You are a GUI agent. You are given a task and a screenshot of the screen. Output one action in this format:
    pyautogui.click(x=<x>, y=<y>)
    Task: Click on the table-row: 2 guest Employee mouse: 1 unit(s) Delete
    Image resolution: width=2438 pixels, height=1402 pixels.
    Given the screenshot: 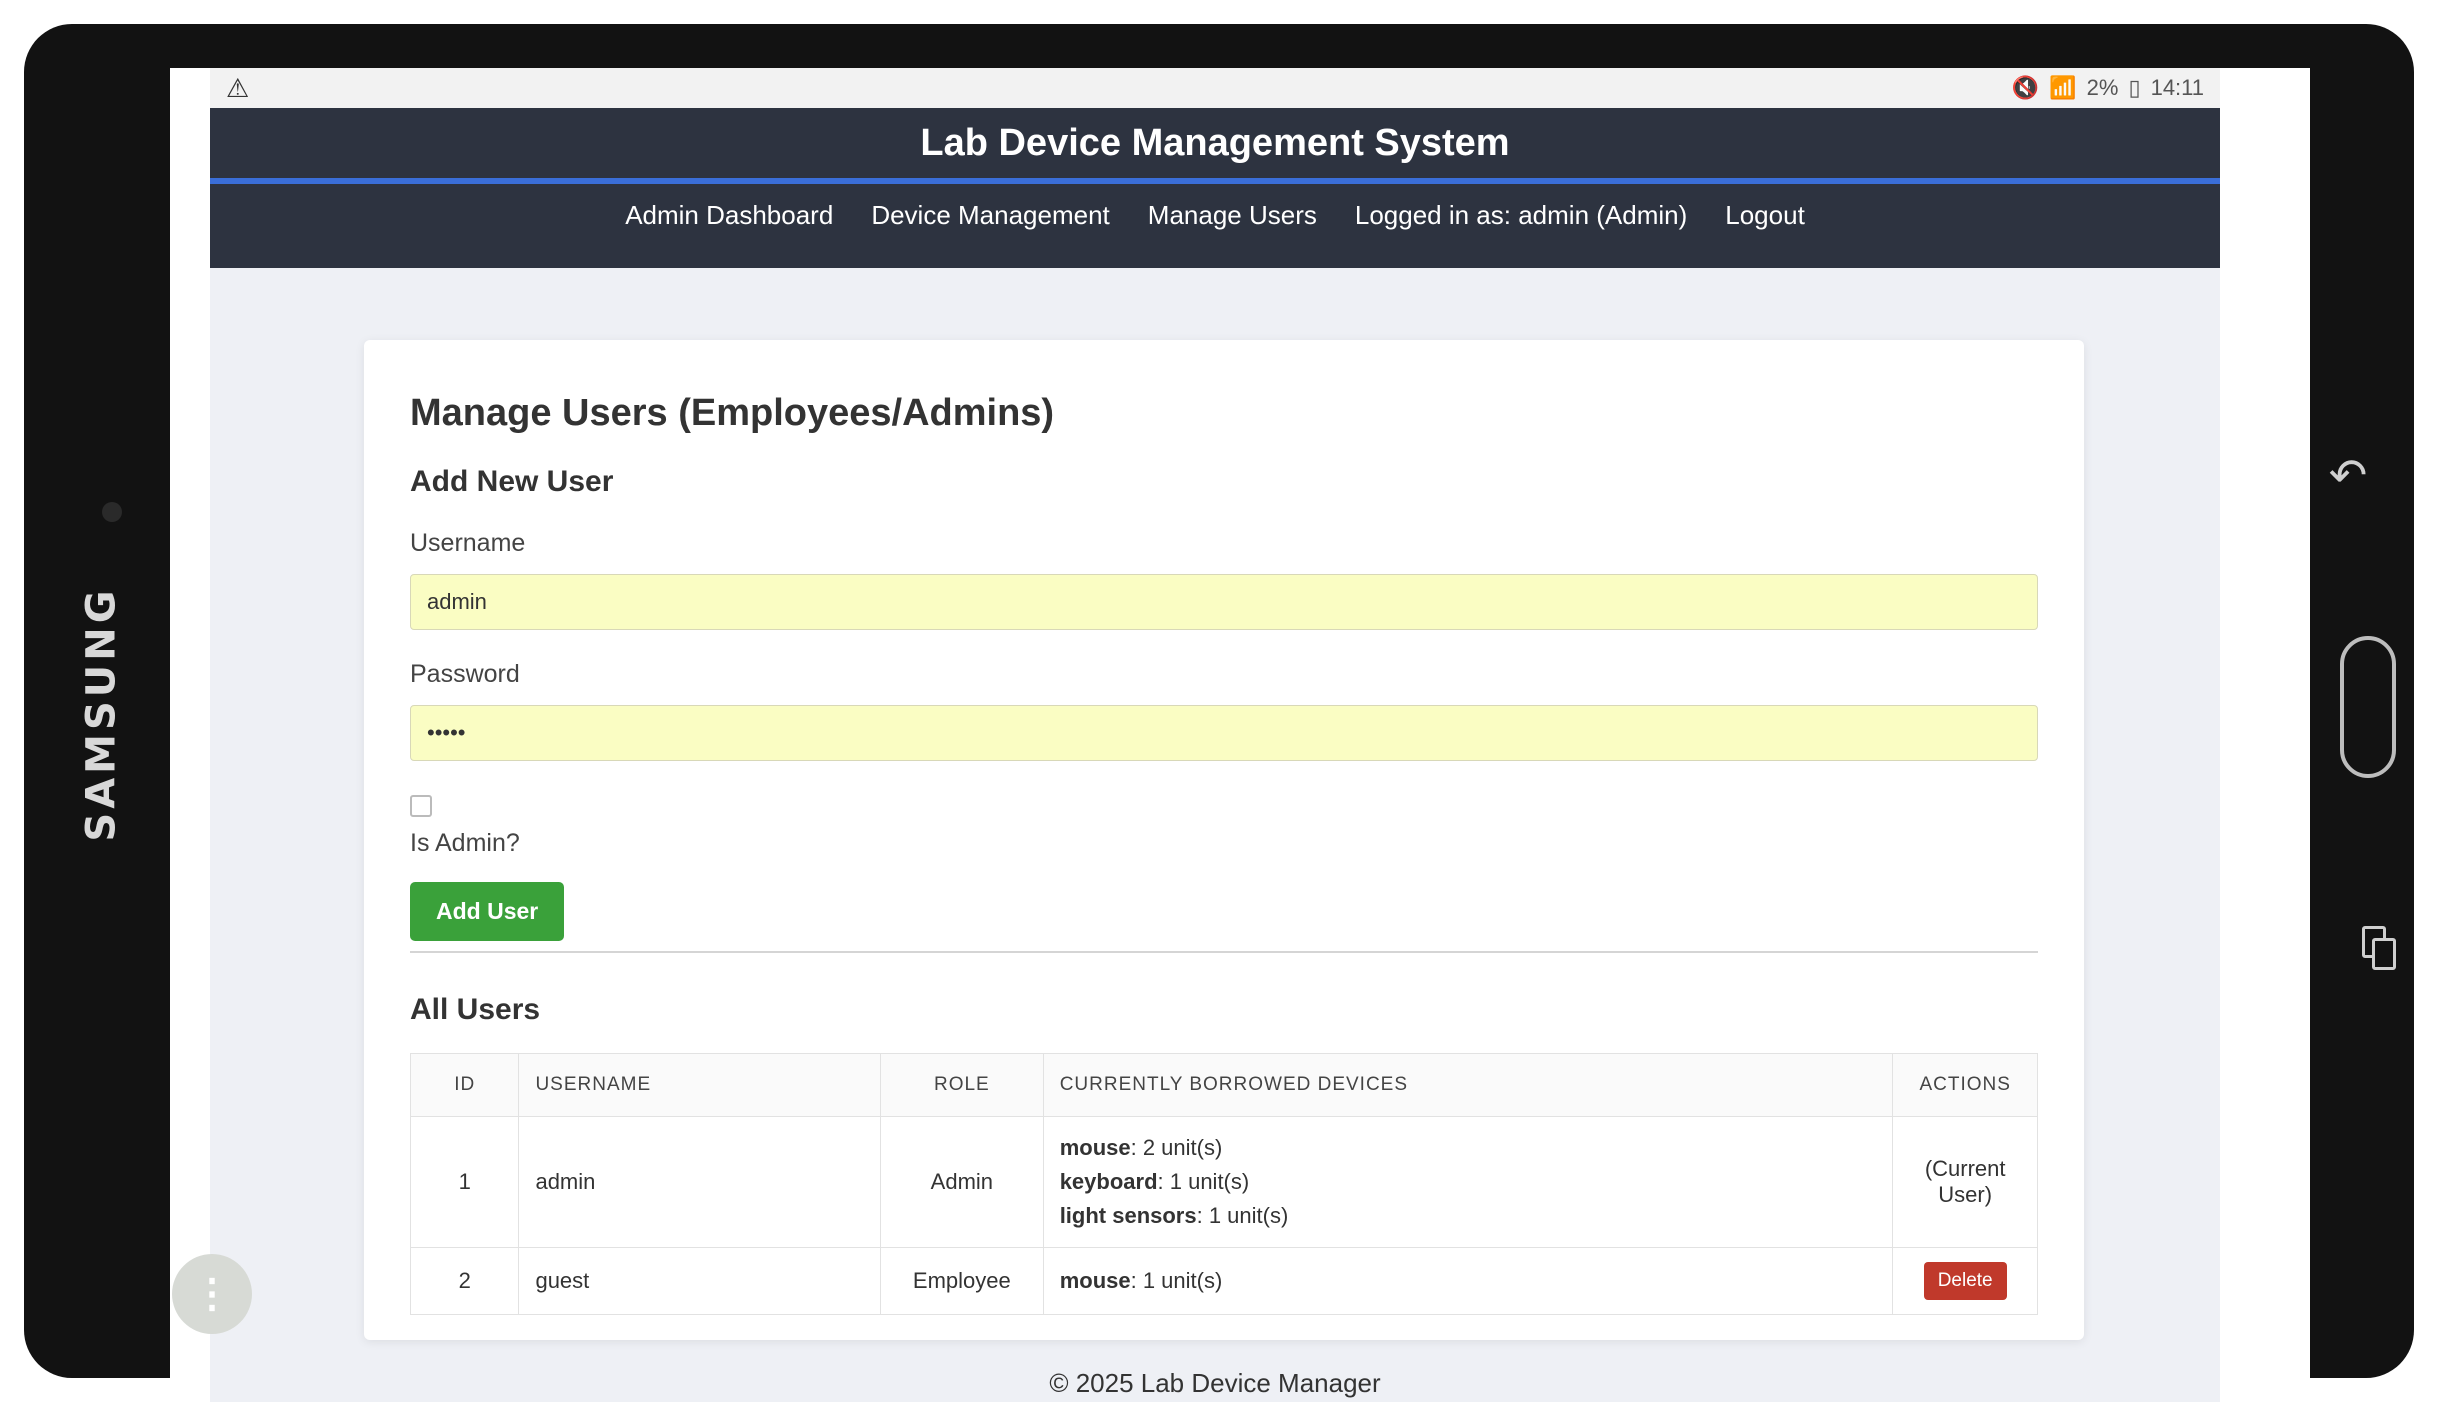 What is the action you would take?
    pyautogui.click(x=1223, y=1281)
    